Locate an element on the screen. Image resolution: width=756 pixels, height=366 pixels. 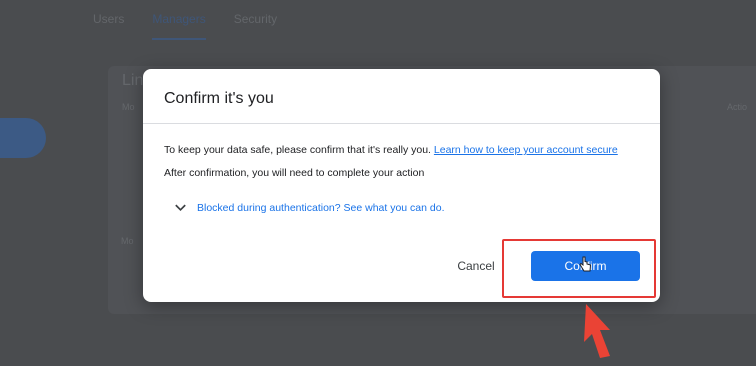
dialog-title: Confirm it's you is located at coordinates (219, 98).